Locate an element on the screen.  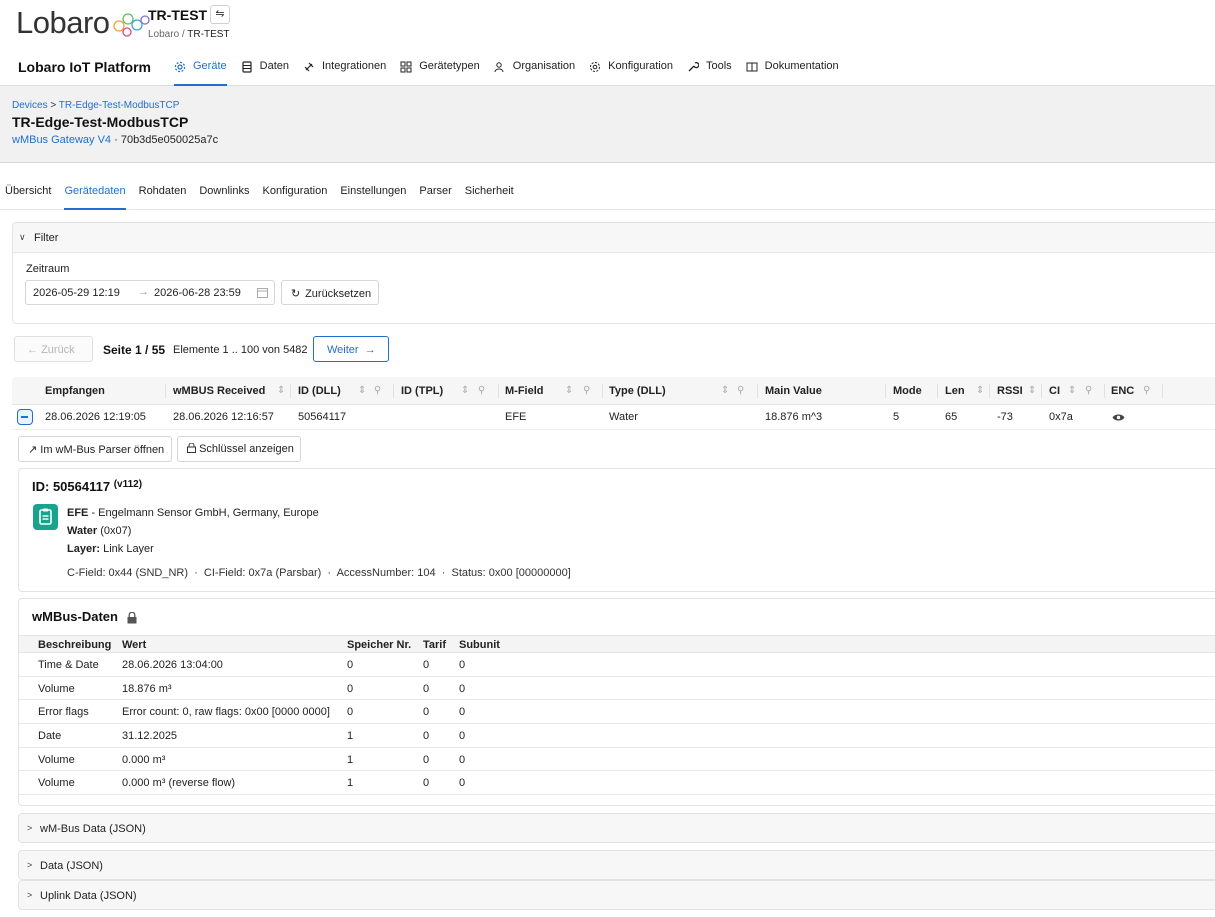
manufacturer-code: EFE is located at coordinates (78, 513).